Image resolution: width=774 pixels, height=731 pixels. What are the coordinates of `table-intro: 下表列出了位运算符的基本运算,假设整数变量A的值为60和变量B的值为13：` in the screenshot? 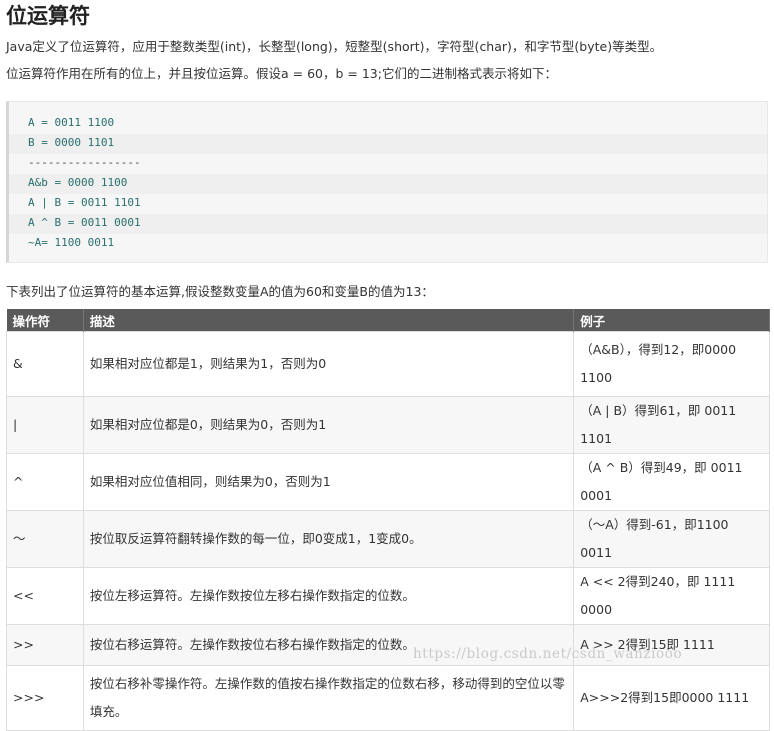 It's located at (220, 291).